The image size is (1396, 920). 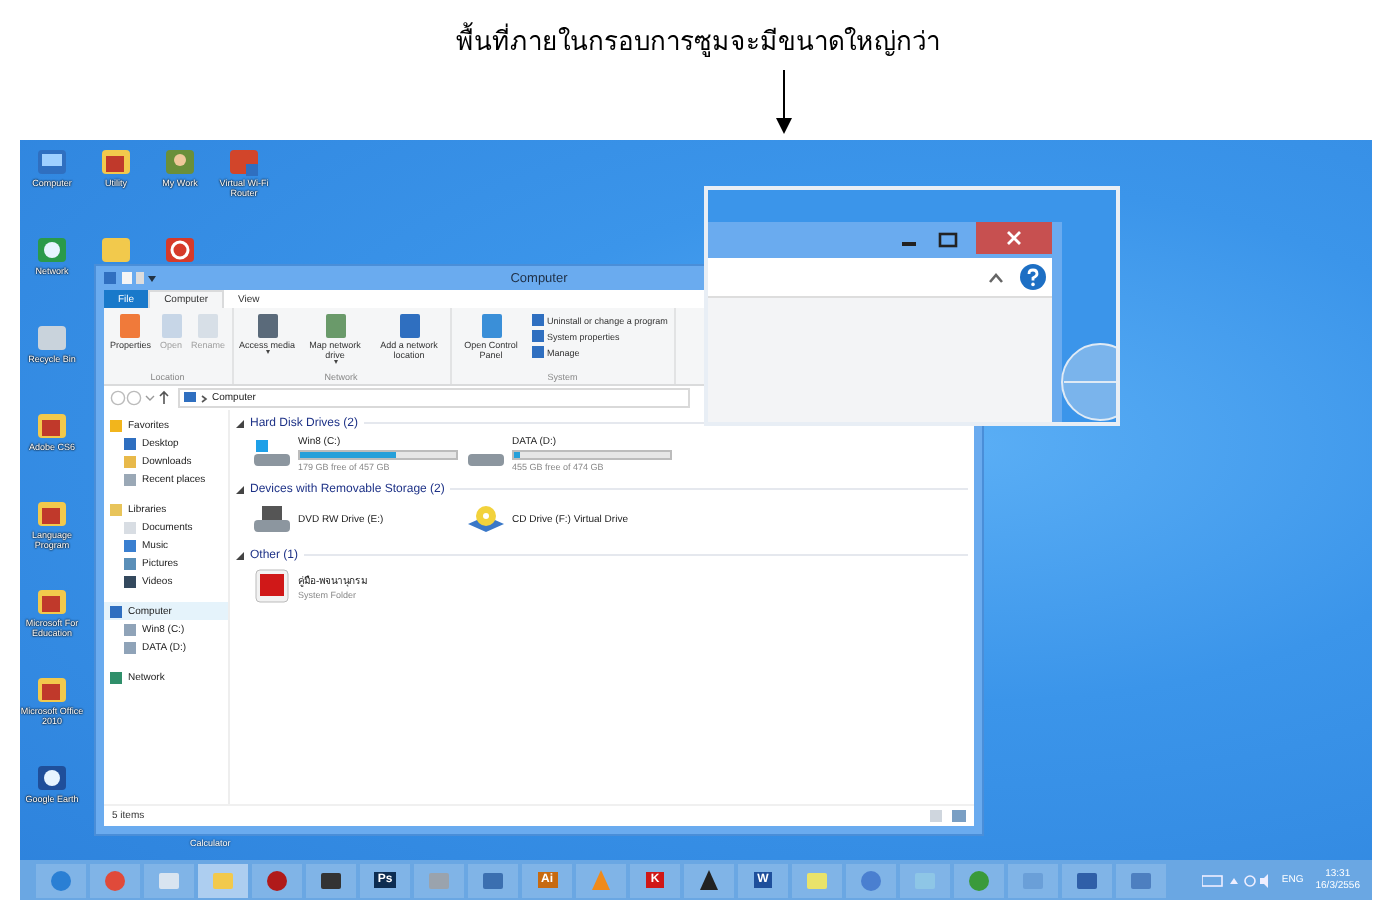 I want to click on earth-icon, so click(x=52, y=778).